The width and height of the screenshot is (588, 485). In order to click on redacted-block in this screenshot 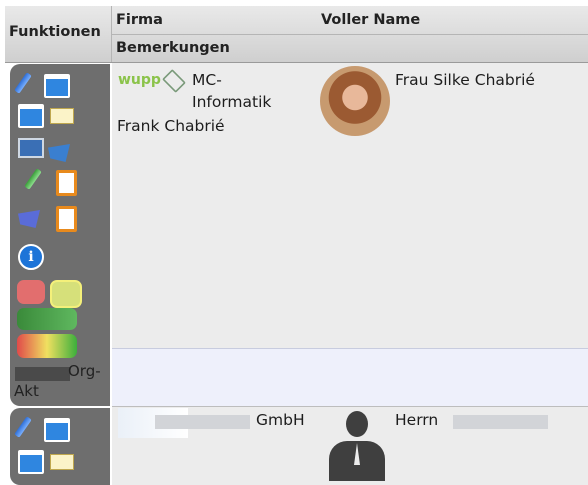, I will do `click(42, 374)`.